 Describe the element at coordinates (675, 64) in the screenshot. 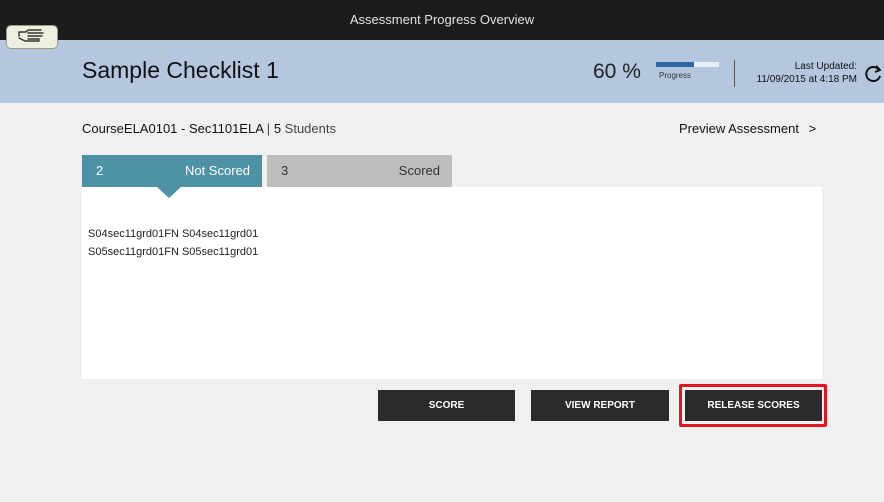

I see `progress-bar-fill` at that location.